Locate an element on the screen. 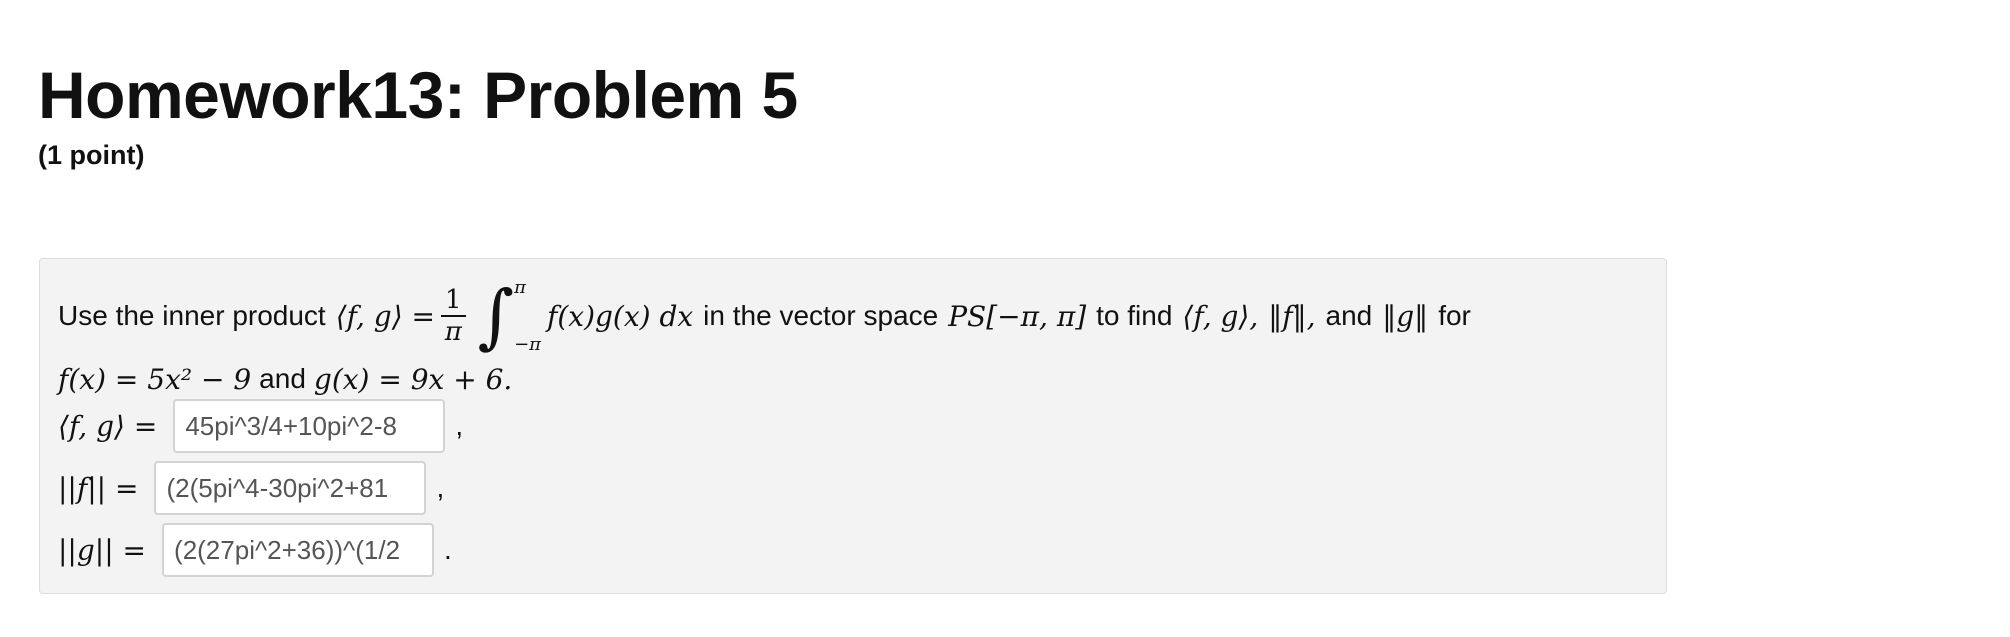 This screenshot has height=637, width=2010. answer-row-inner-product: ⟨f, g⟩ = 45pi^3/4+10pi^2-8 , is located at coordinates (260, 426).